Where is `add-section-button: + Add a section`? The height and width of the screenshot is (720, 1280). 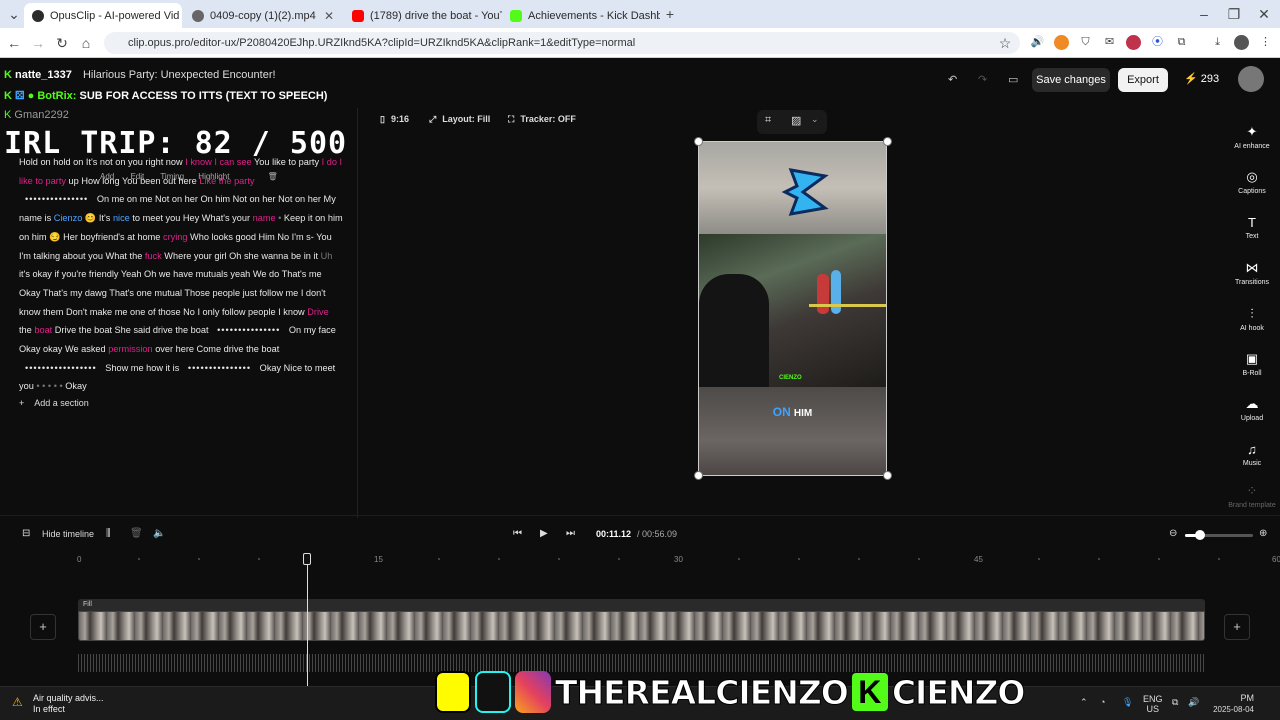
add-section-button: + Add a section is located at coordinates (54, 403).